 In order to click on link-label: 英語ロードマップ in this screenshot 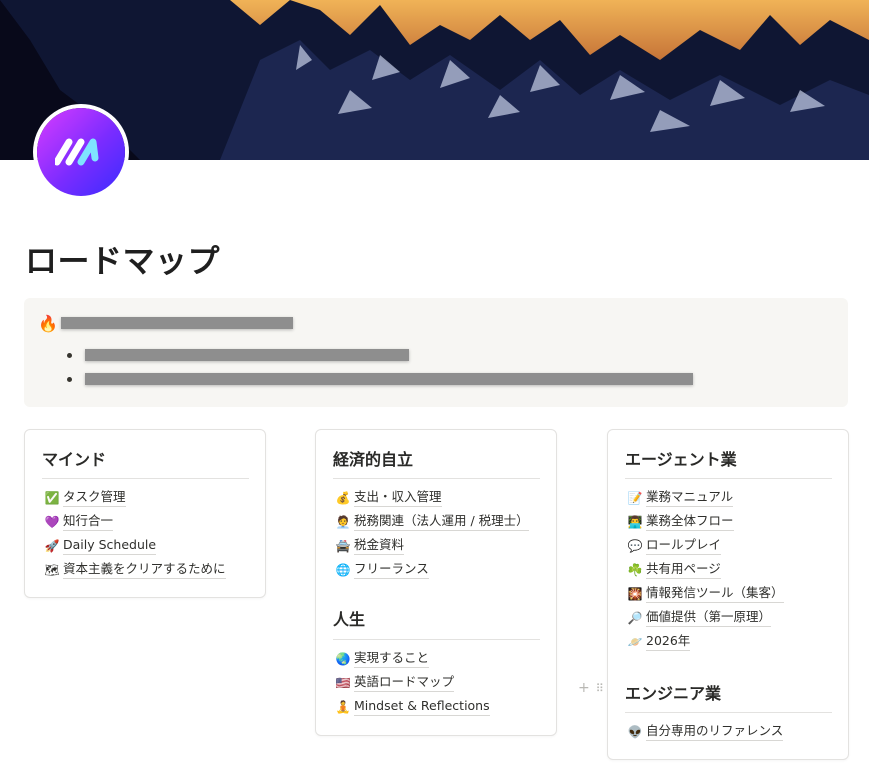, I will do `click(404, 683)`.